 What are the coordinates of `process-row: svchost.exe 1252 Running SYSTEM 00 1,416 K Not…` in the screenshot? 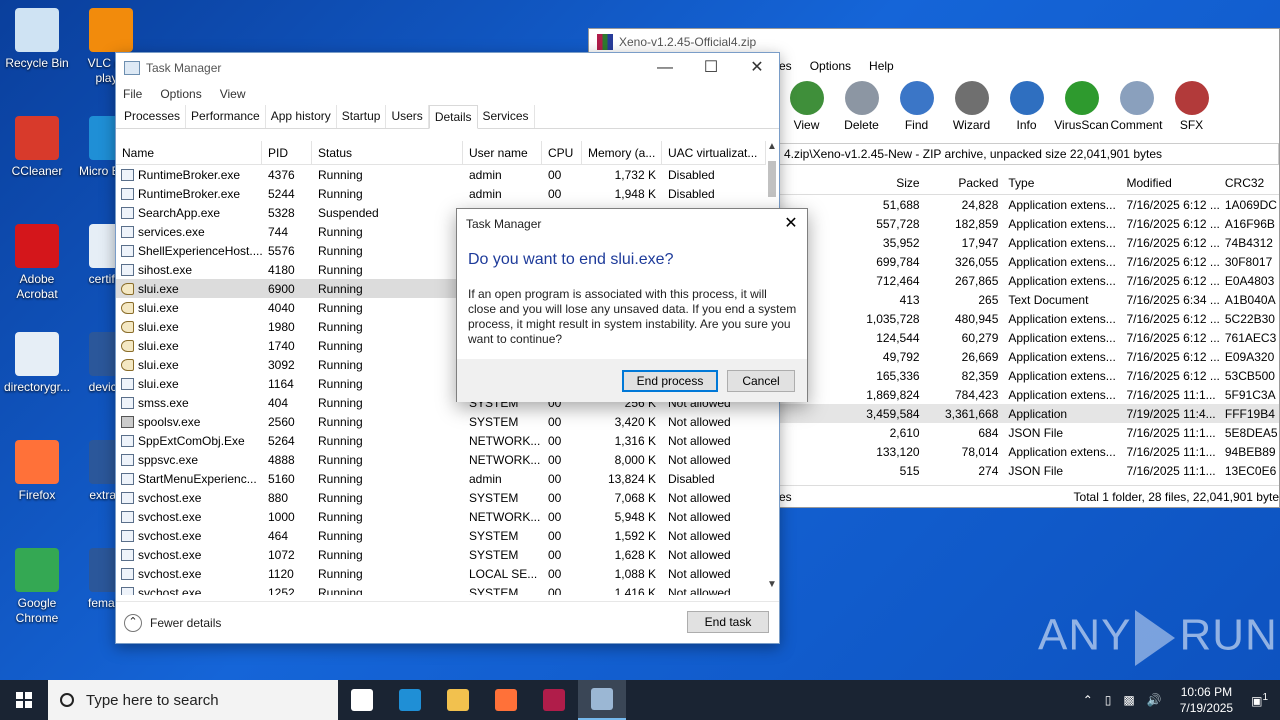 It's located at (441, 589).